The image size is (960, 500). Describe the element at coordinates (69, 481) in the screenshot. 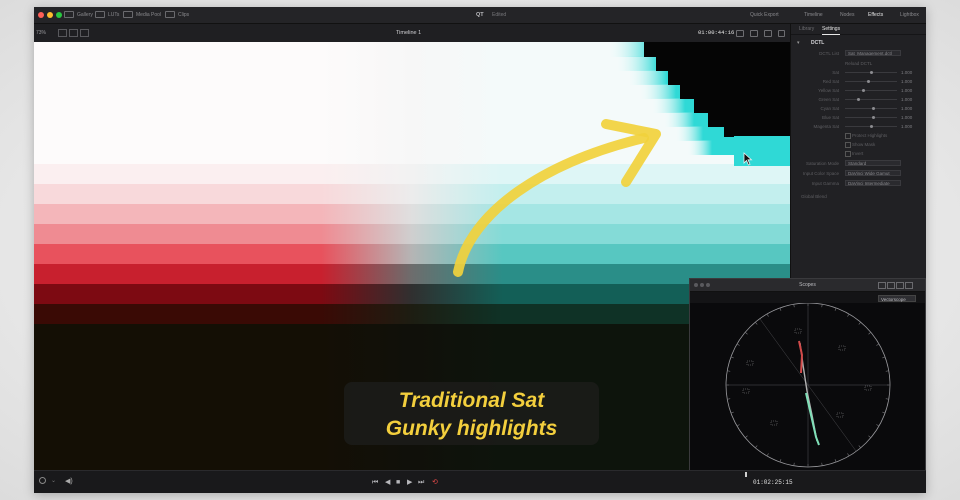

I see `audio-icon: ◀)` at that location.